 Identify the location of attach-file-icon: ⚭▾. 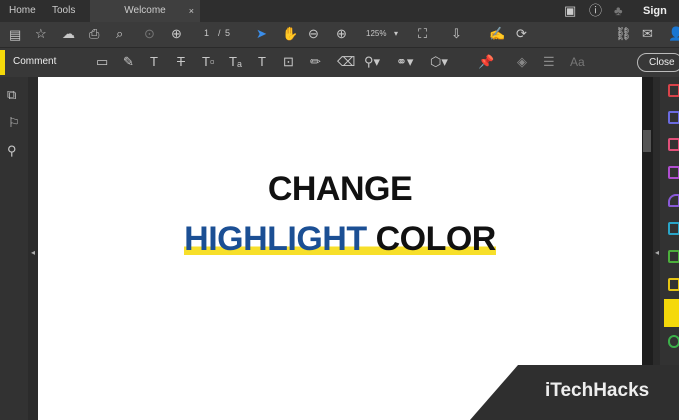
(404, 61).